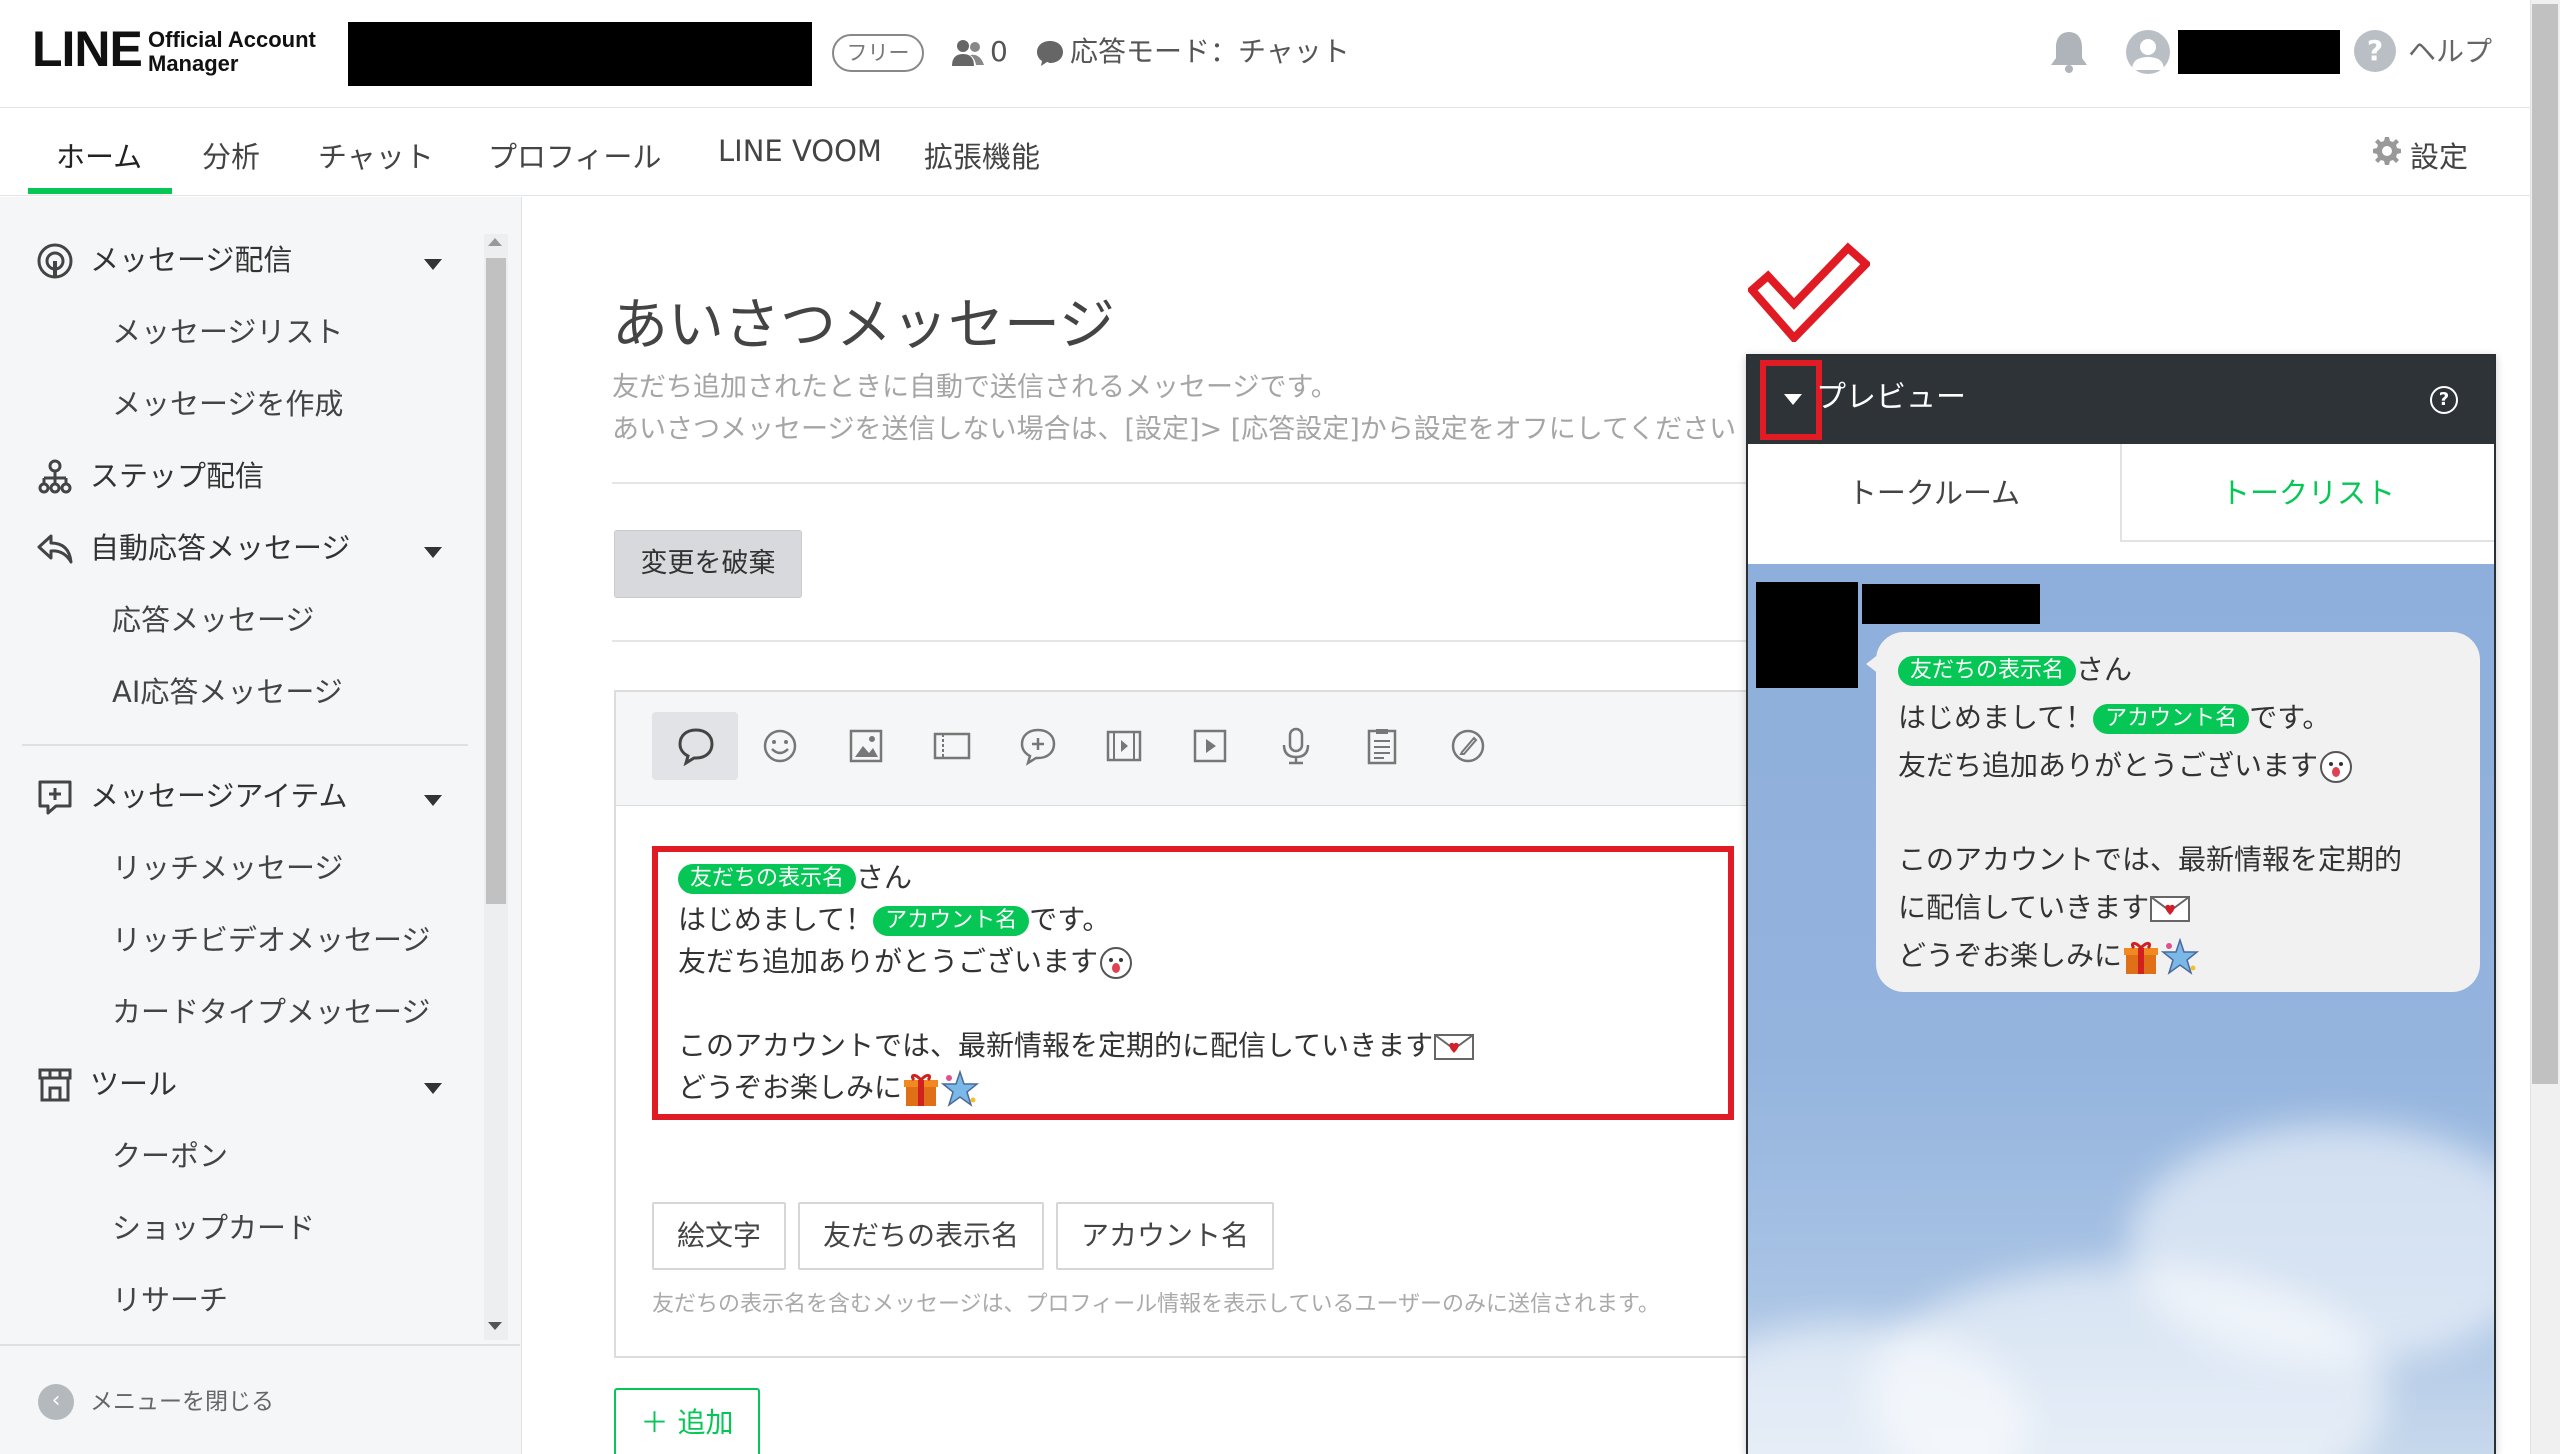 This screenshot has height=1454, width=2560. What do you see at coordinates (2148, 52) in the screenshot?
I see `user-avatar` at bounding box center [2148, 52].